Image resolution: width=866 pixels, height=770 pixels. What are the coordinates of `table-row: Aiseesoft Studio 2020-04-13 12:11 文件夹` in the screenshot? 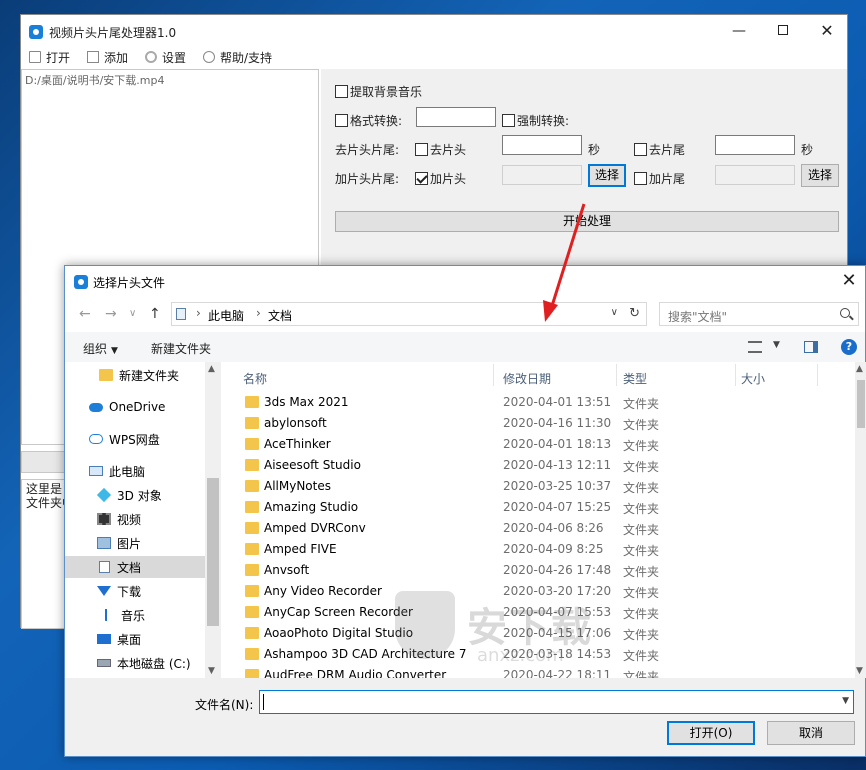 It's located at (537, 465).